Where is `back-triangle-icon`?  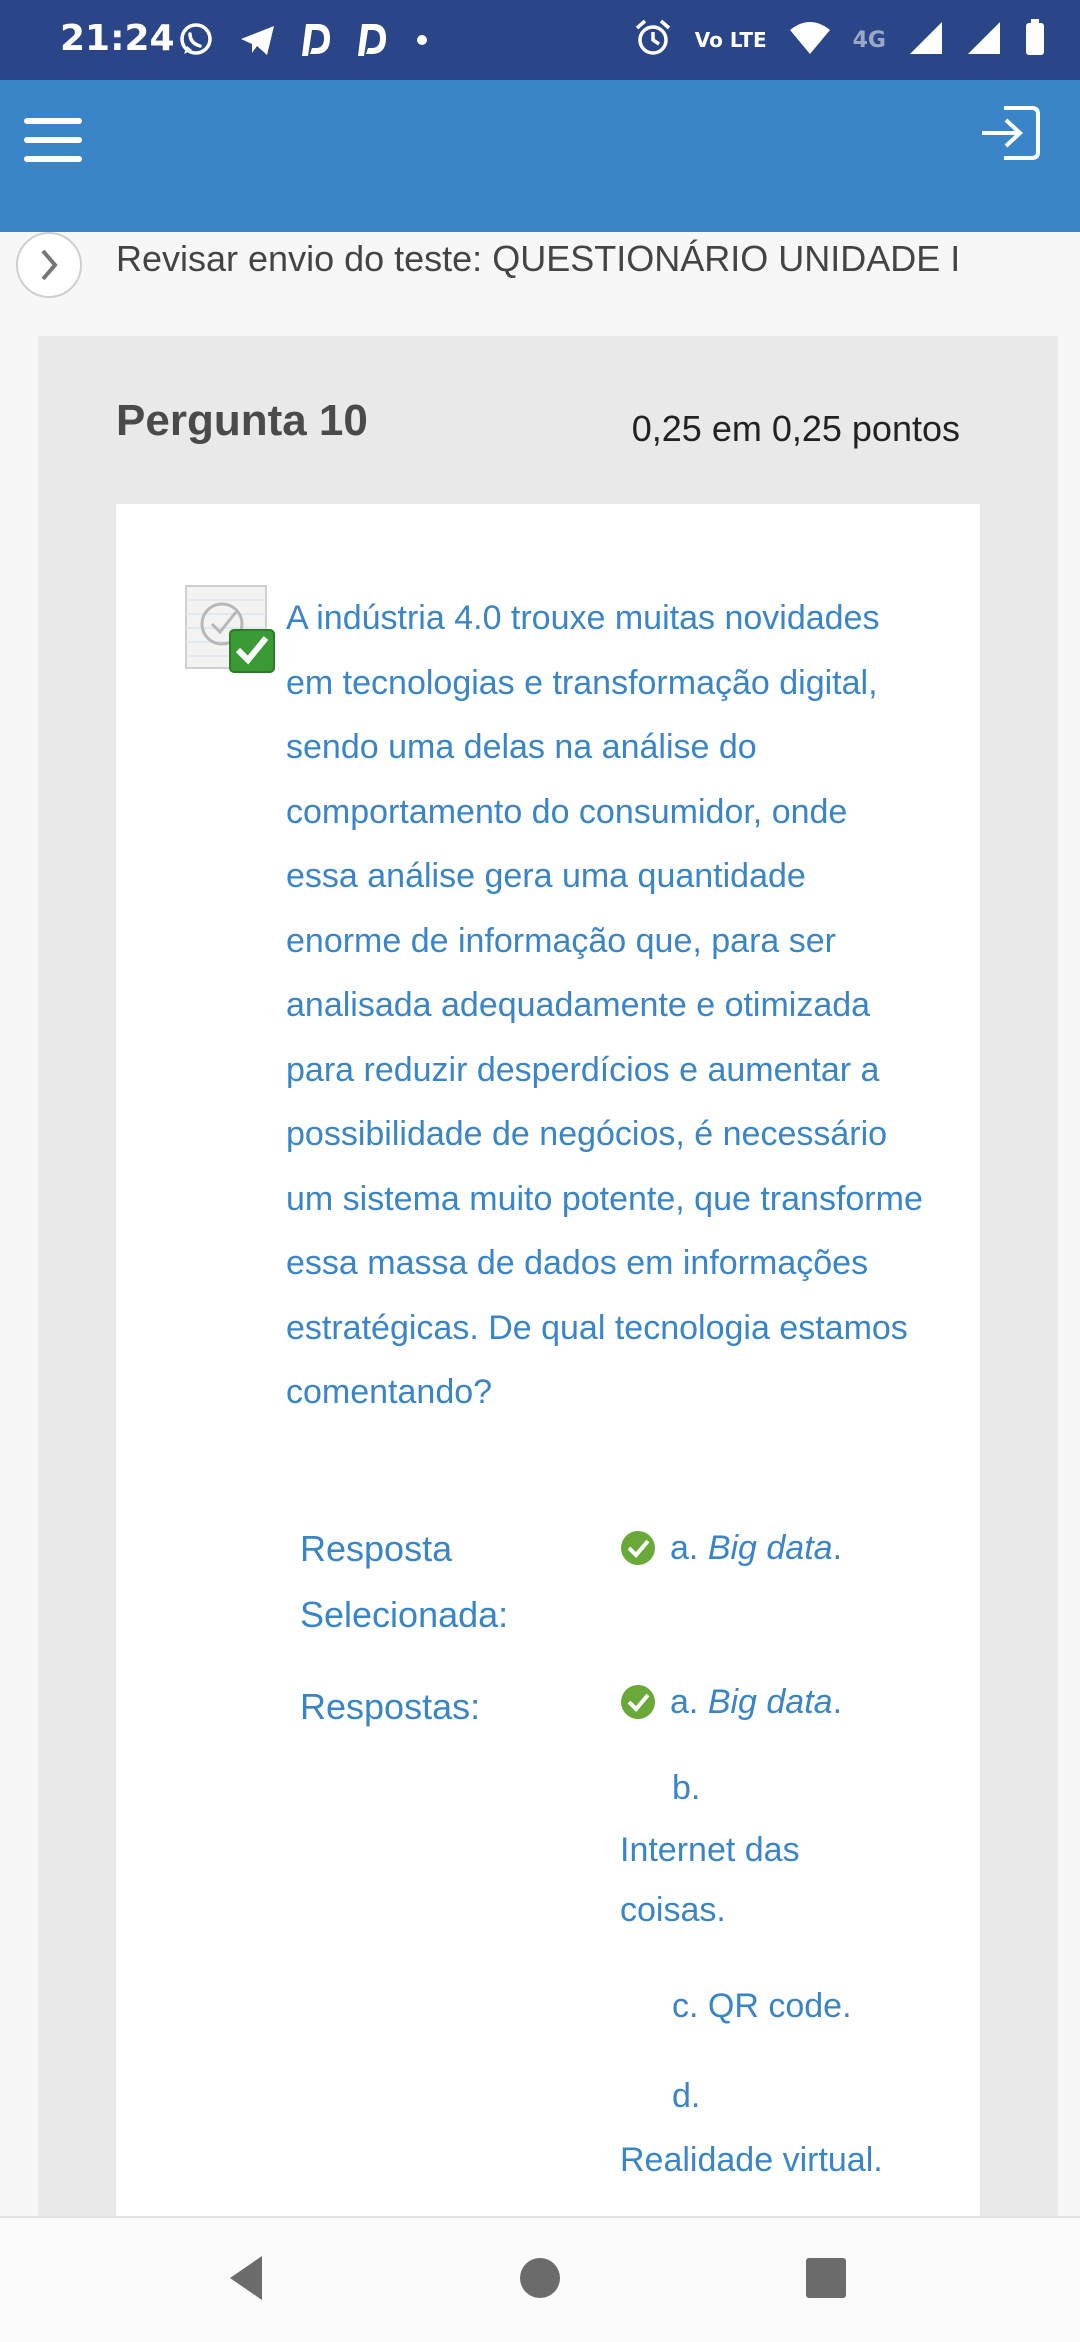 back-triangle-icon is located at coordinates (246, 2280).